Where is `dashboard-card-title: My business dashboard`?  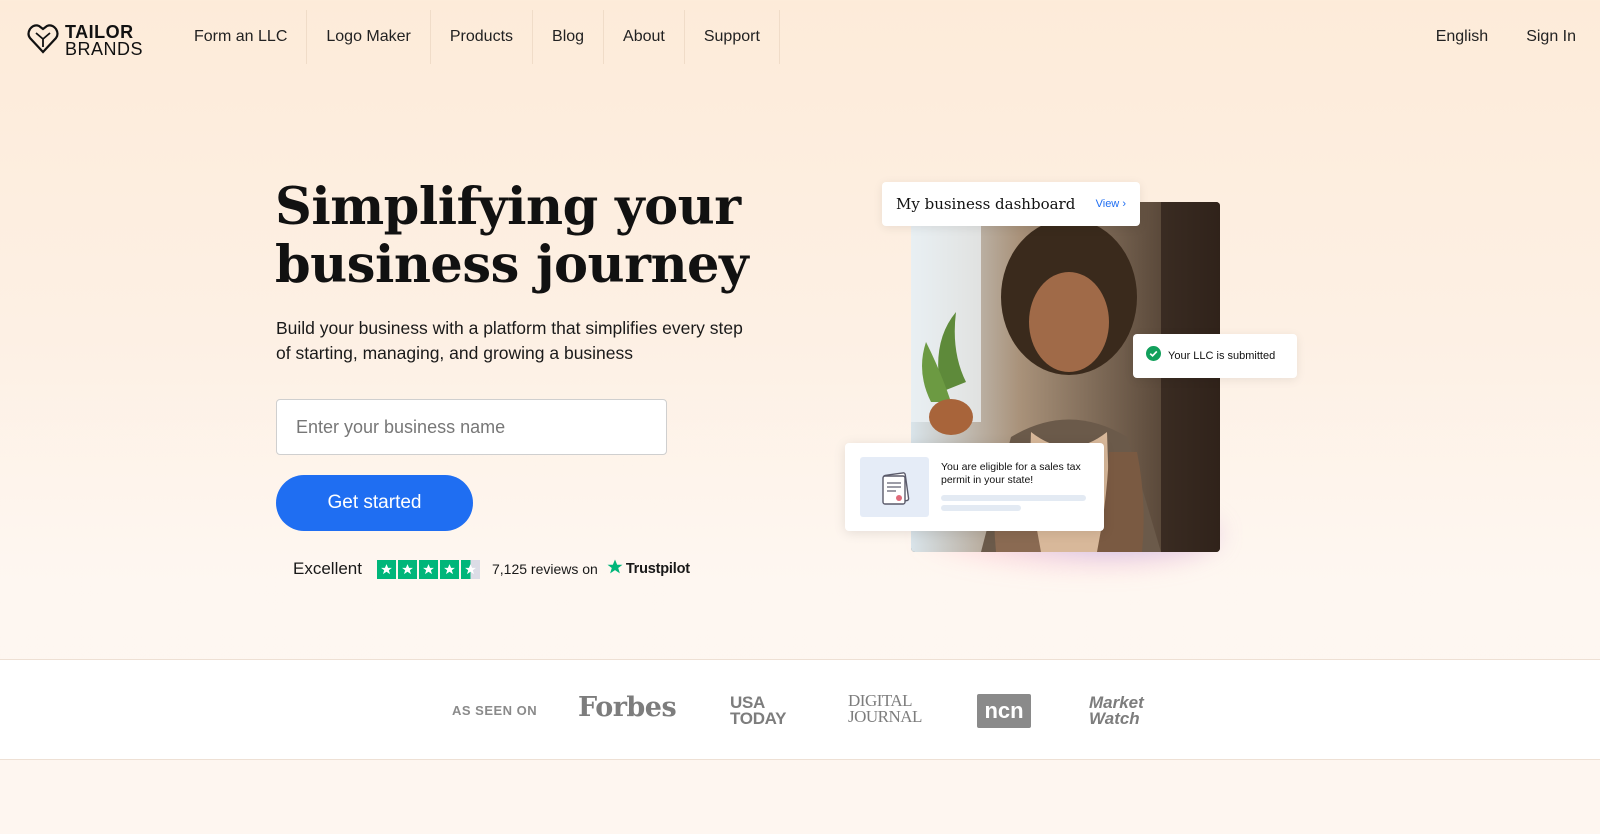 dashboard-card-title: My business dashboard is located at coordinates (986, 204).